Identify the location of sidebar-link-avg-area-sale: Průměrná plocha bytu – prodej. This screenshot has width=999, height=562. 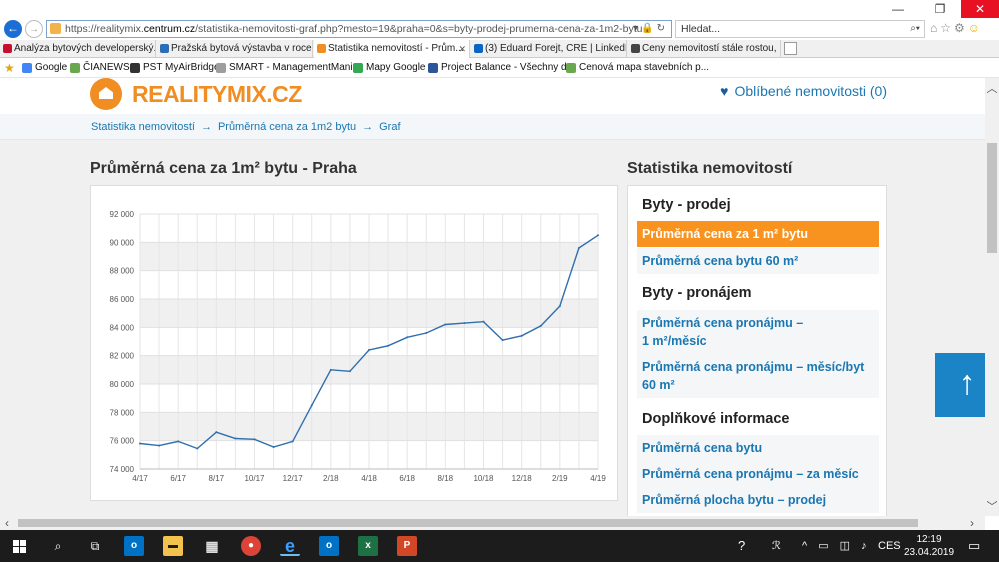
(758, 500).